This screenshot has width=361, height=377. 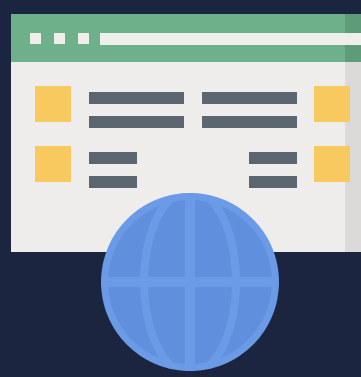 What do you see at coordinates (230, 39) in the screenshot?
I see `address-bar` at bounding box center [230, 39].